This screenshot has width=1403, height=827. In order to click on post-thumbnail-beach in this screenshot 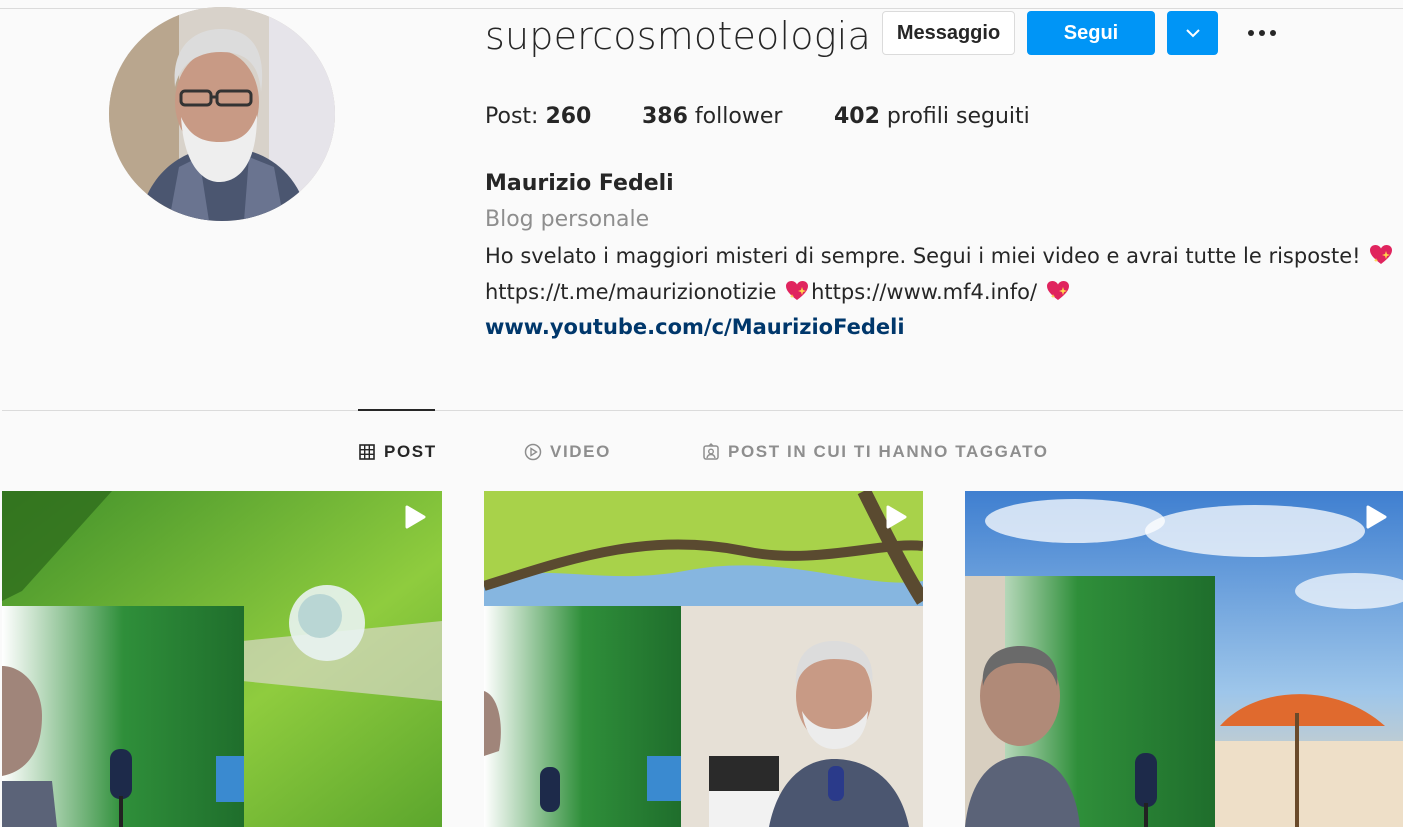, I will do `click(1184, 659)`.